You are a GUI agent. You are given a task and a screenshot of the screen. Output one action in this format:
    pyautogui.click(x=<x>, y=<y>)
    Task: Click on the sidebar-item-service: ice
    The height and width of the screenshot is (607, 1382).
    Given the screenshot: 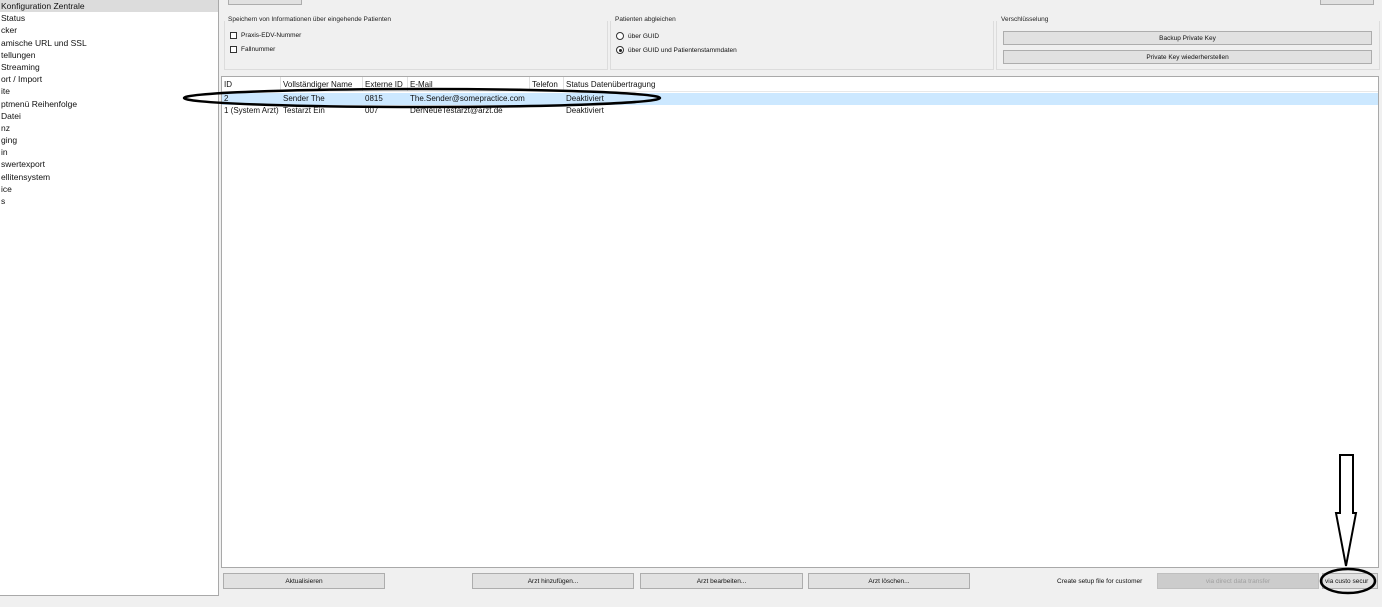 What is the action you would take?
    pyautogui.click(x=109, y=189)
    